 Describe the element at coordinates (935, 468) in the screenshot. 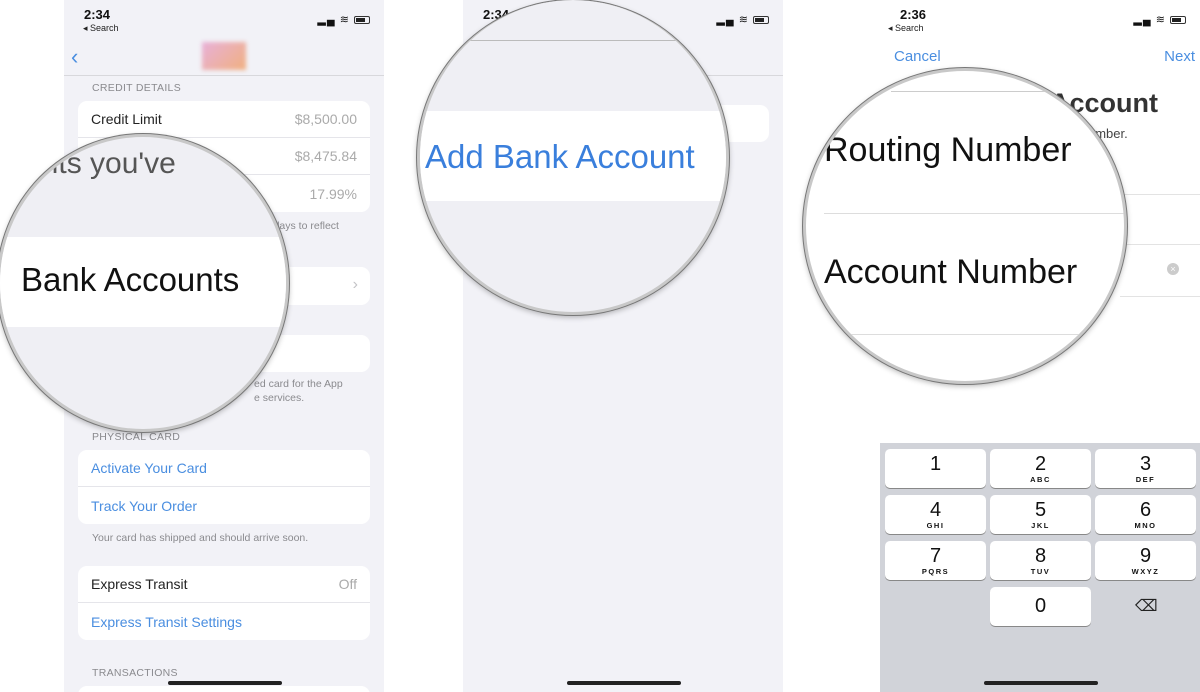

I see `key-1: 1` at that location.